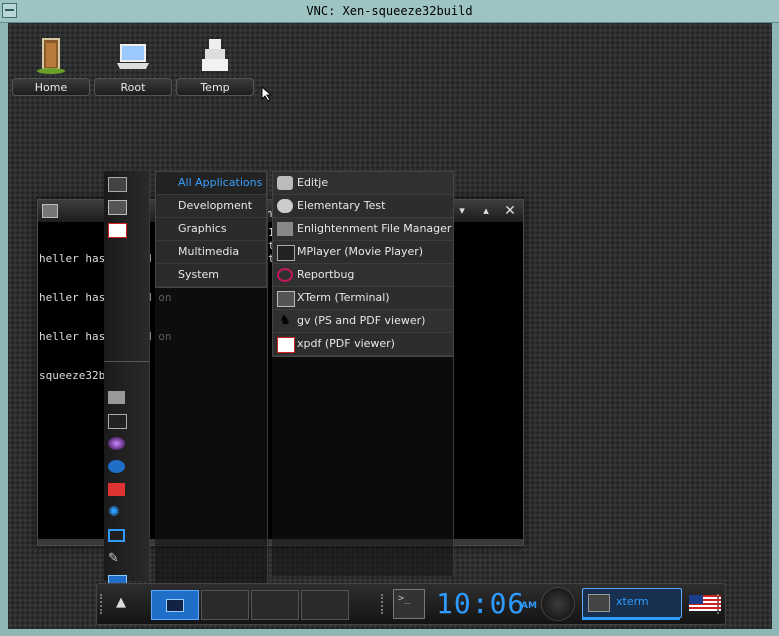 The image size is (779, 636). I want to click on desktop-icon-label: Temp, so click(215, 87).